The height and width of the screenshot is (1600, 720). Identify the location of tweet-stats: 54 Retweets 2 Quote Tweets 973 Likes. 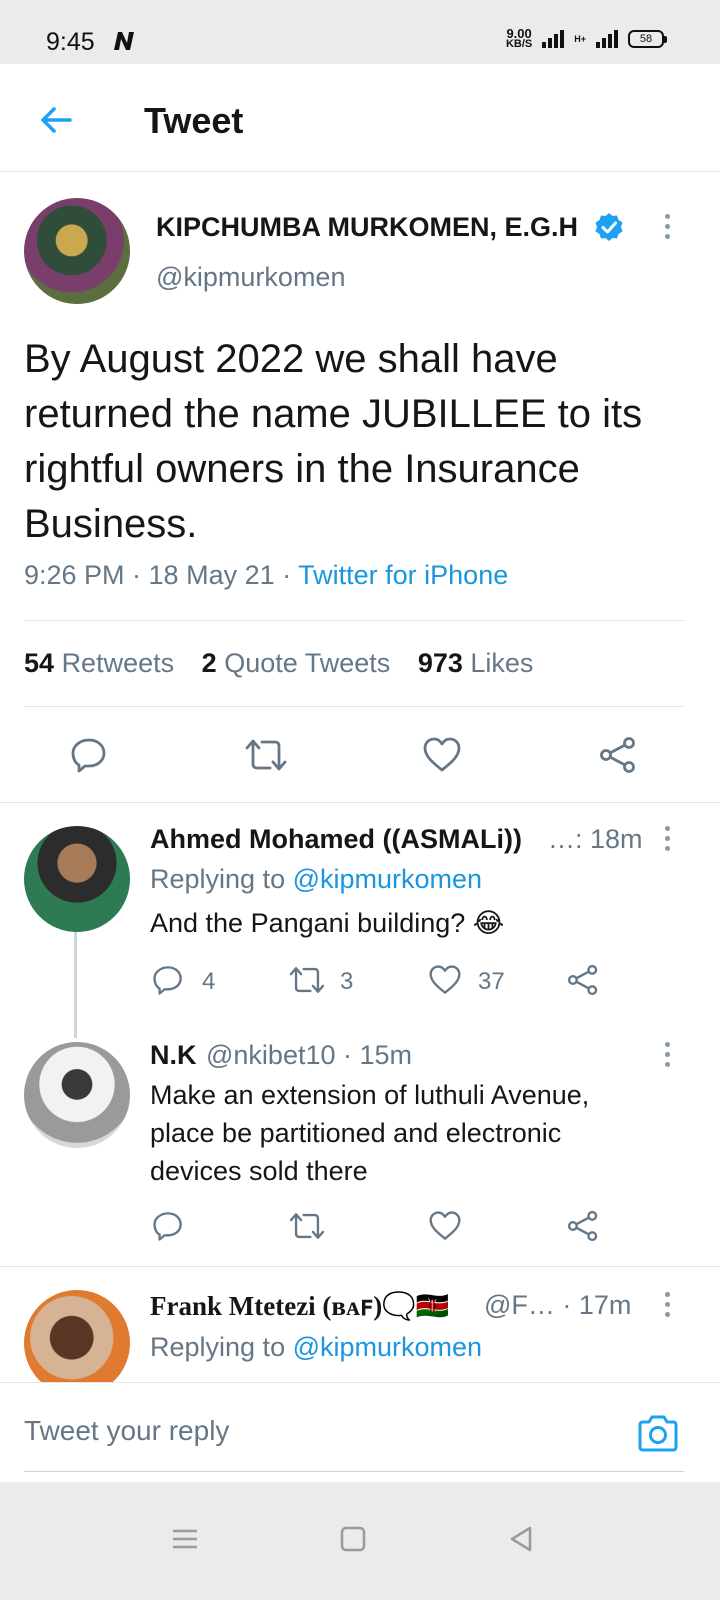
(288, 663).